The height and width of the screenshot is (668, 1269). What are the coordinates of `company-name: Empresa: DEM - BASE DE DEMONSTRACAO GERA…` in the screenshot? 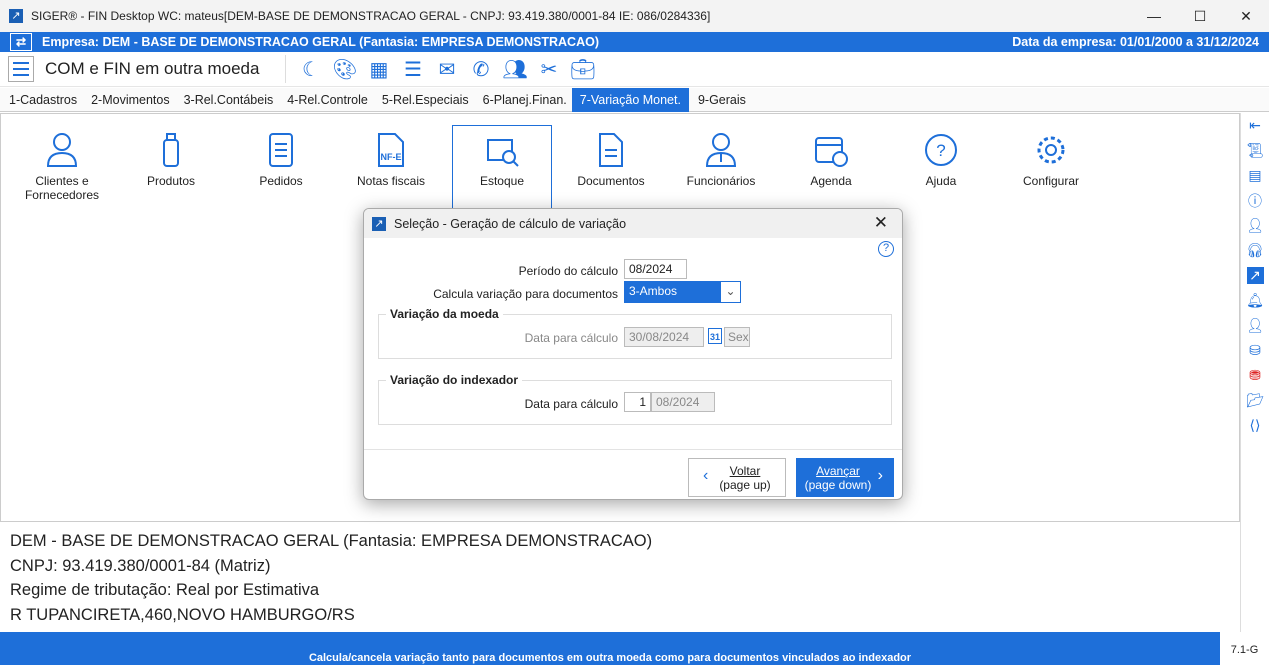 It's located at (321, 42).